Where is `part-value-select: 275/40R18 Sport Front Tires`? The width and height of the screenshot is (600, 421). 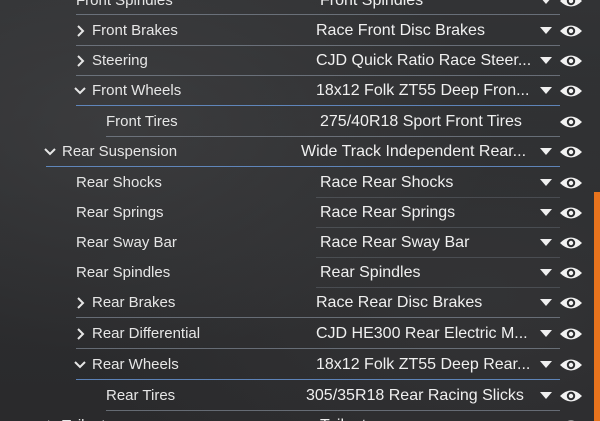
part-value-select: 275/40R18 Sport Front Tires is located at coordinates (427, 122).